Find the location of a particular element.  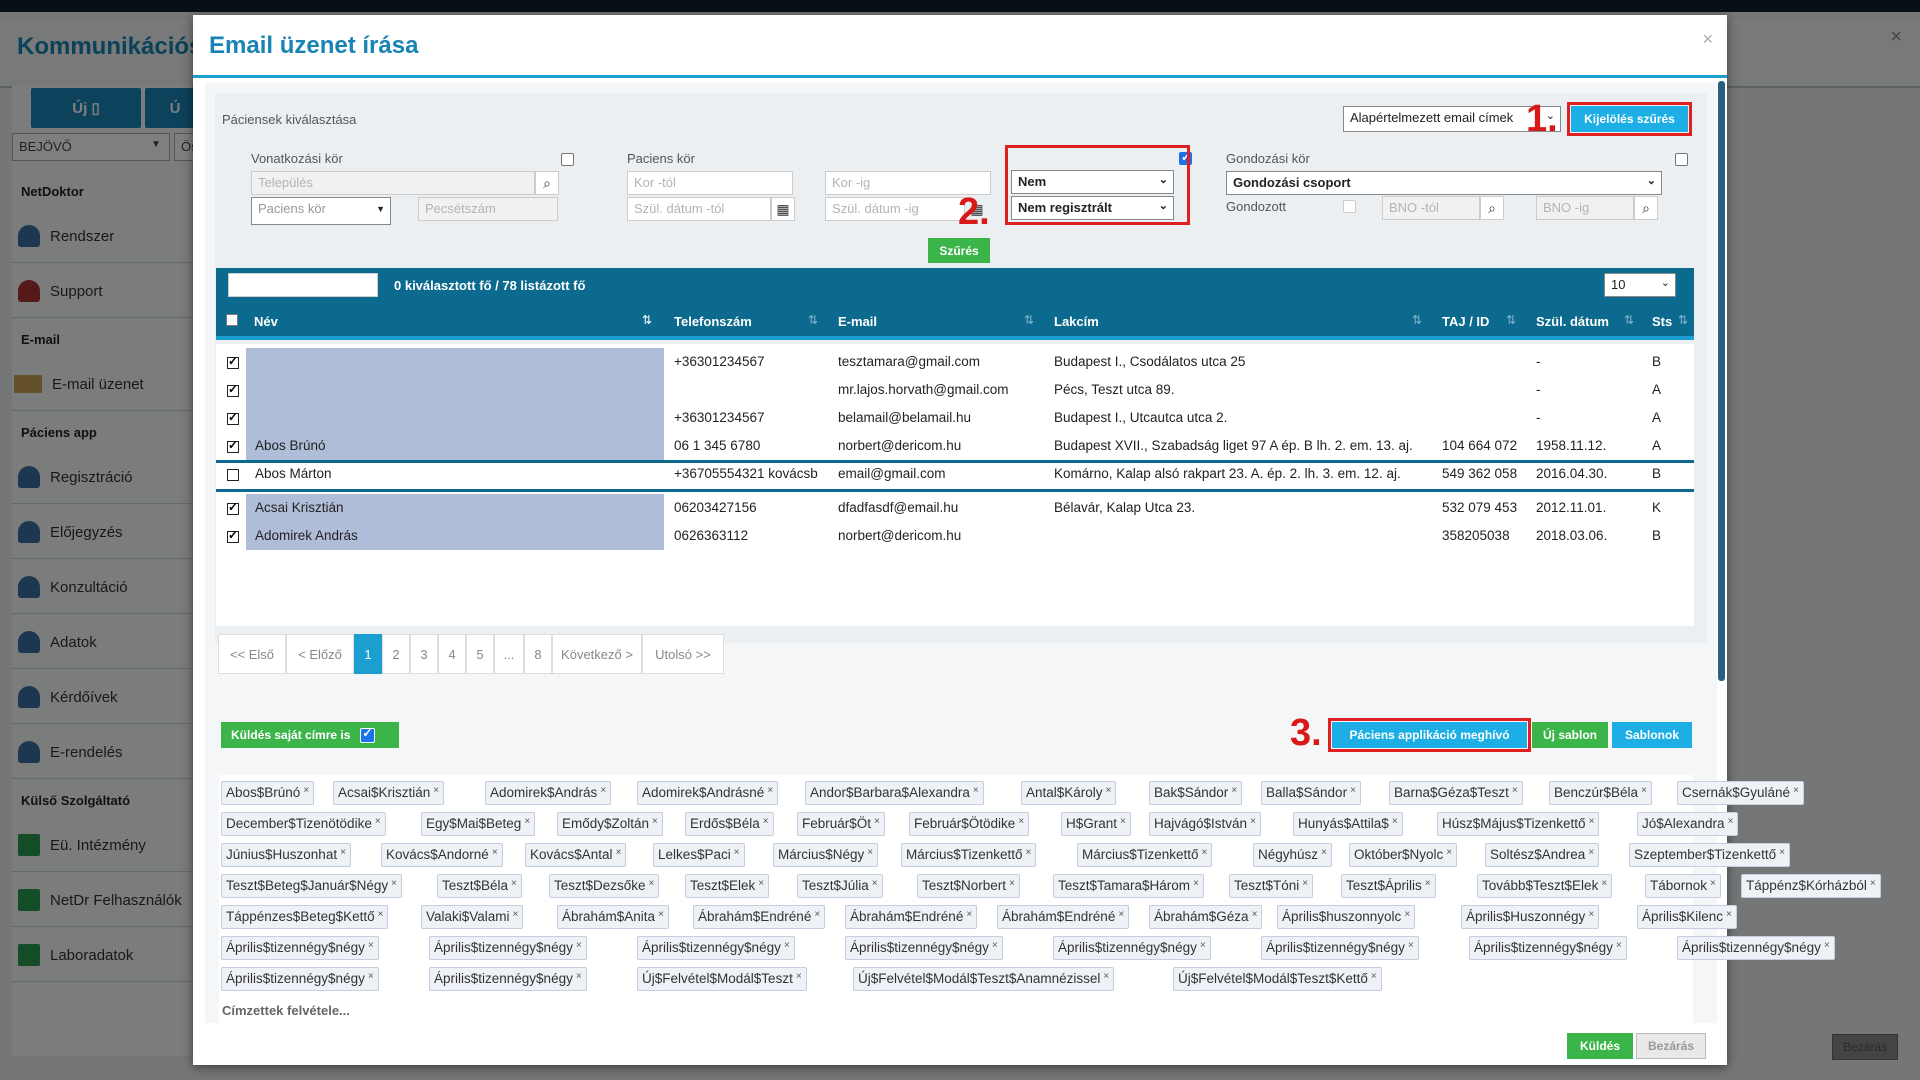

bno-to-input: BNO -ig is located at coordinates (1585, 208).